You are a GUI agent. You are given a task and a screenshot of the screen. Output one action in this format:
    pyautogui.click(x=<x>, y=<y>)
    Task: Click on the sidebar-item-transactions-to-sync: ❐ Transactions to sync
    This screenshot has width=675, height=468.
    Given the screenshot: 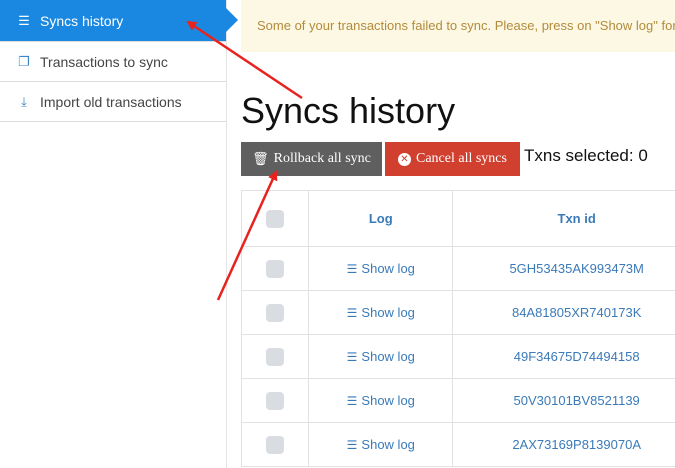 What is the action you would take?
    pyautogui.click(x=113, y=62)
    